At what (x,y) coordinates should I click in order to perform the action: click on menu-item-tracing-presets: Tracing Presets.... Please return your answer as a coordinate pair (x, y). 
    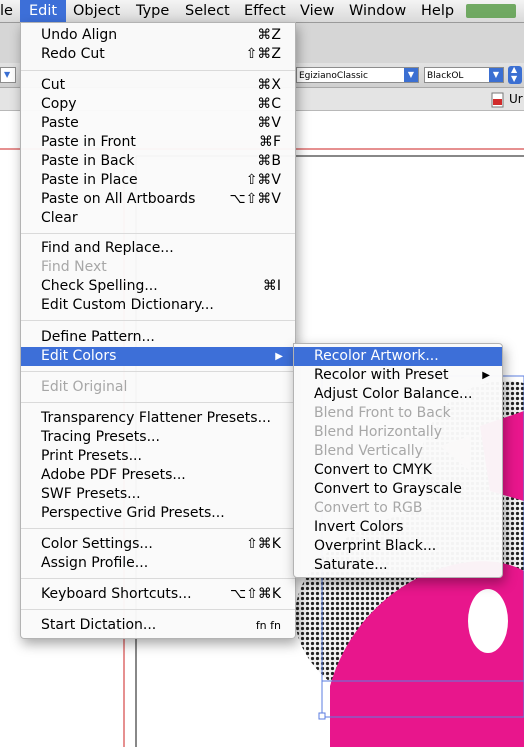
    Looking at the image, I should click on (158, 437).